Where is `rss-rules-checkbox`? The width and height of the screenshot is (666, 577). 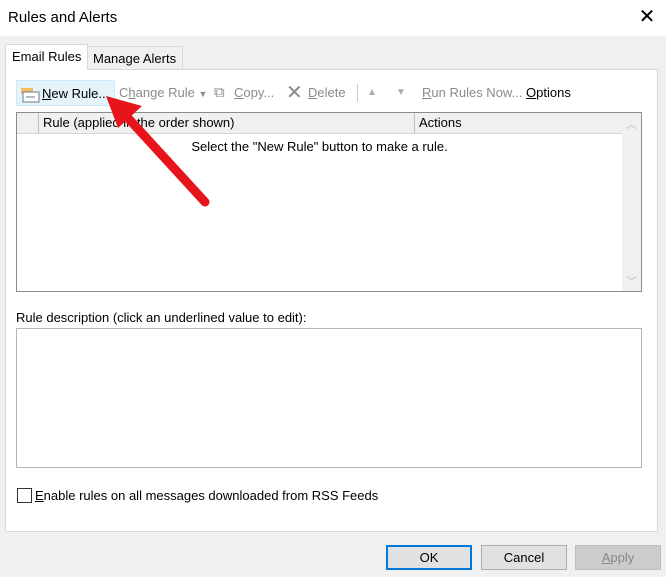 rss-rules-checkbox is located at coordinates (24, 495).